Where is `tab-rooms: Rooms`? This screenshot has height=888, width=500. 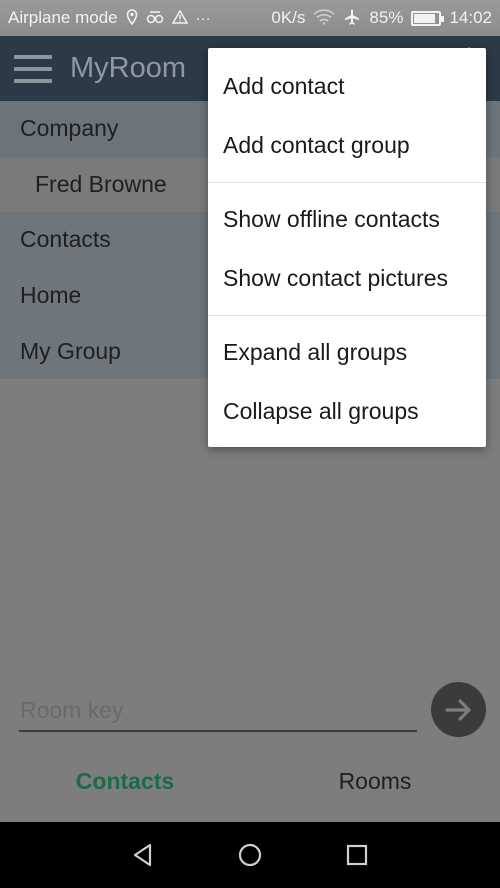
tab-rooms: Rooms is located at coordinates (375, 781).